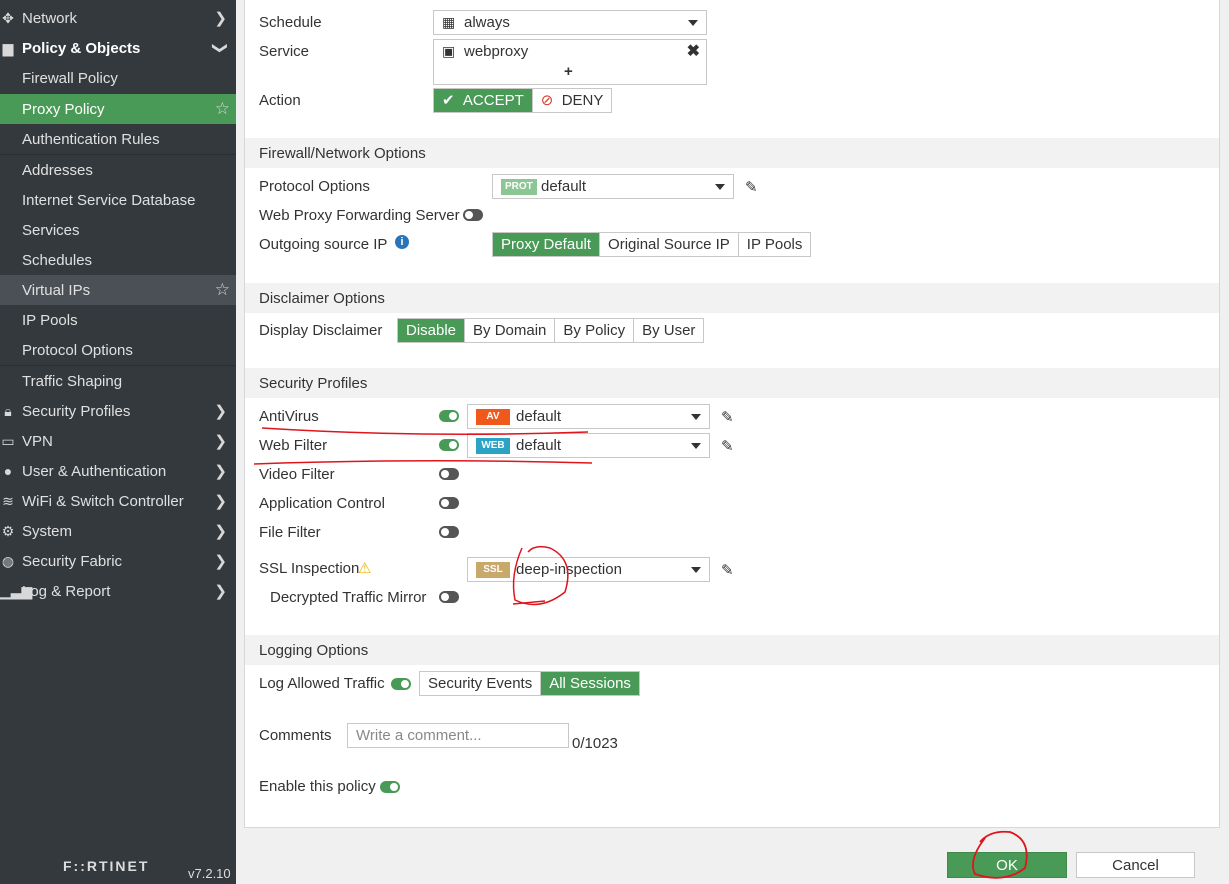  What do you see at coordinates (588, 569) in the screenshot?
I see `ssl-inspection-select: SSL deep-inspection` at bounding box center [588, 569].